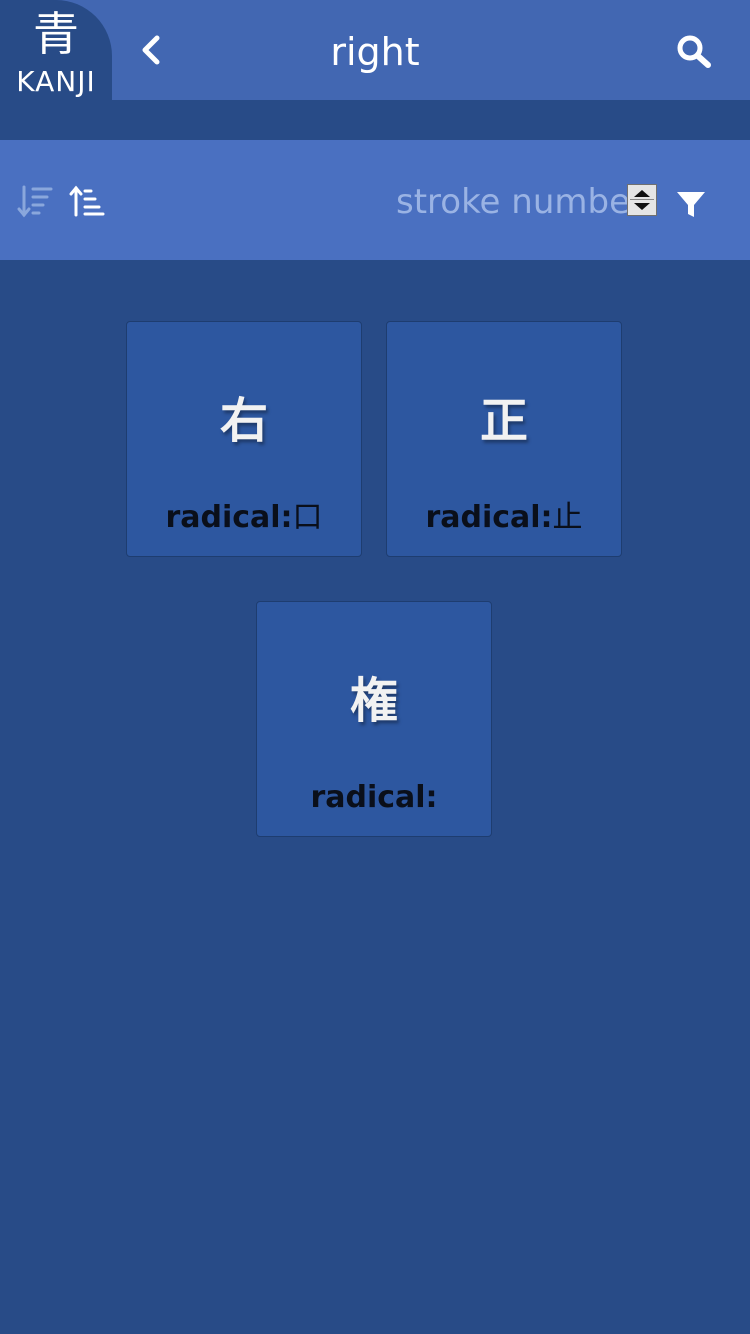  I want to click on app-header: 青 KANJI right, so click(375, 50).